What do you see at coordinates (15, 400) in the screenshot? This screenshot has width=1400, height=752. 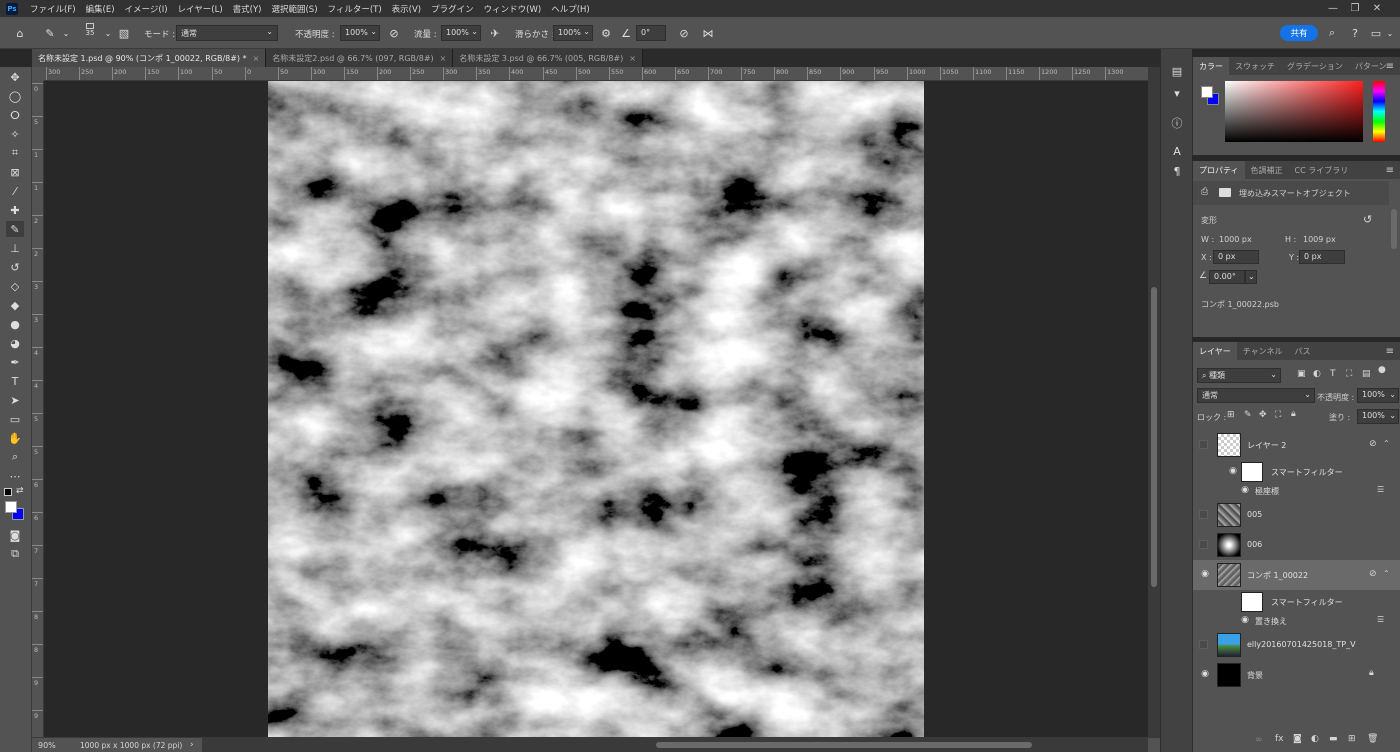 I see `path-select-tool-icon: ➤` at bounding box center [15, 400].